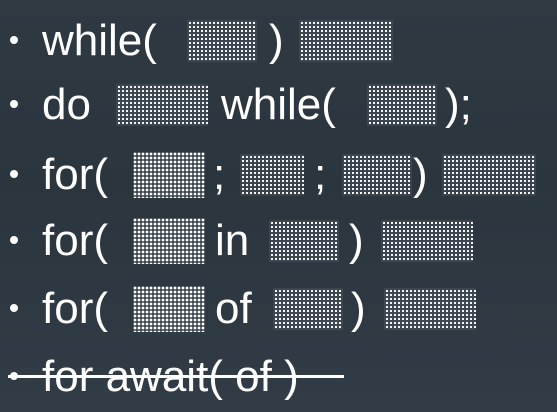  Describe the element at coordinates (377, 175) in the screenshot. I see `placeholder-update` at that location.